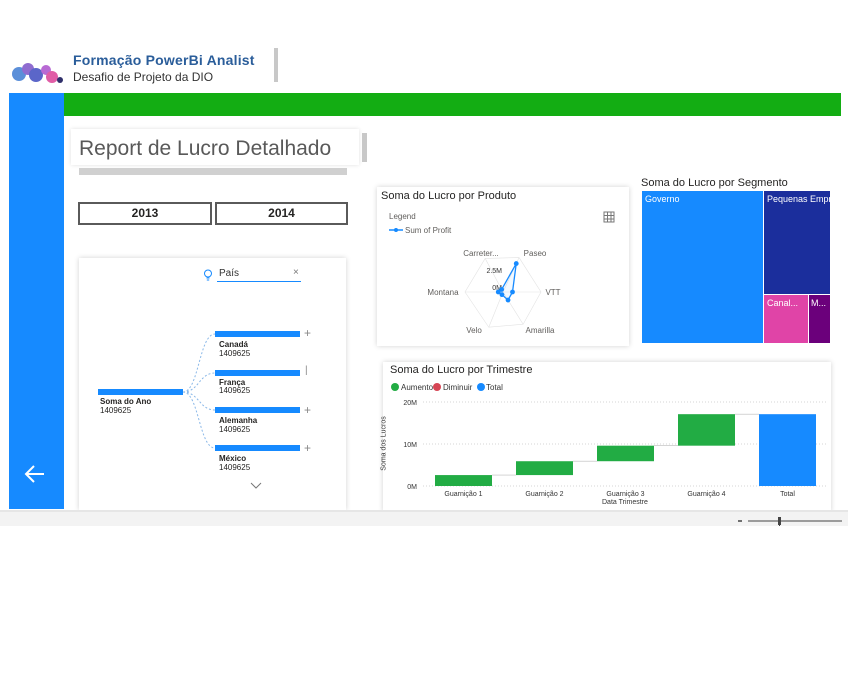 The height and width of the screenshot is (693, 848). Describe the element at coordinates (424, 519) in the screenshot. I see `status-bar` at that location.